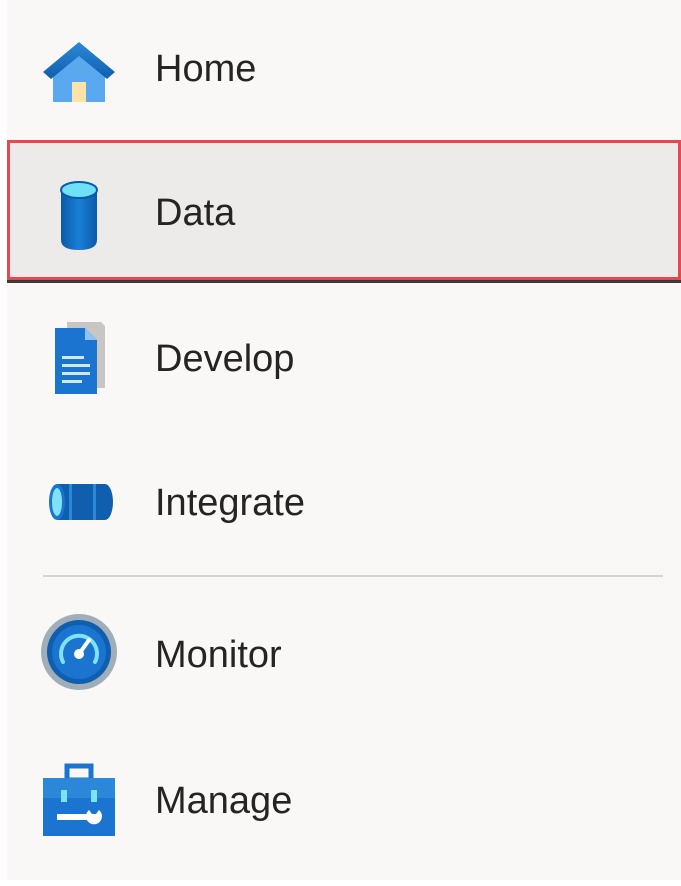 This screenshot has width=681, height=886. I want to click on home-icon, so click(79, 70).